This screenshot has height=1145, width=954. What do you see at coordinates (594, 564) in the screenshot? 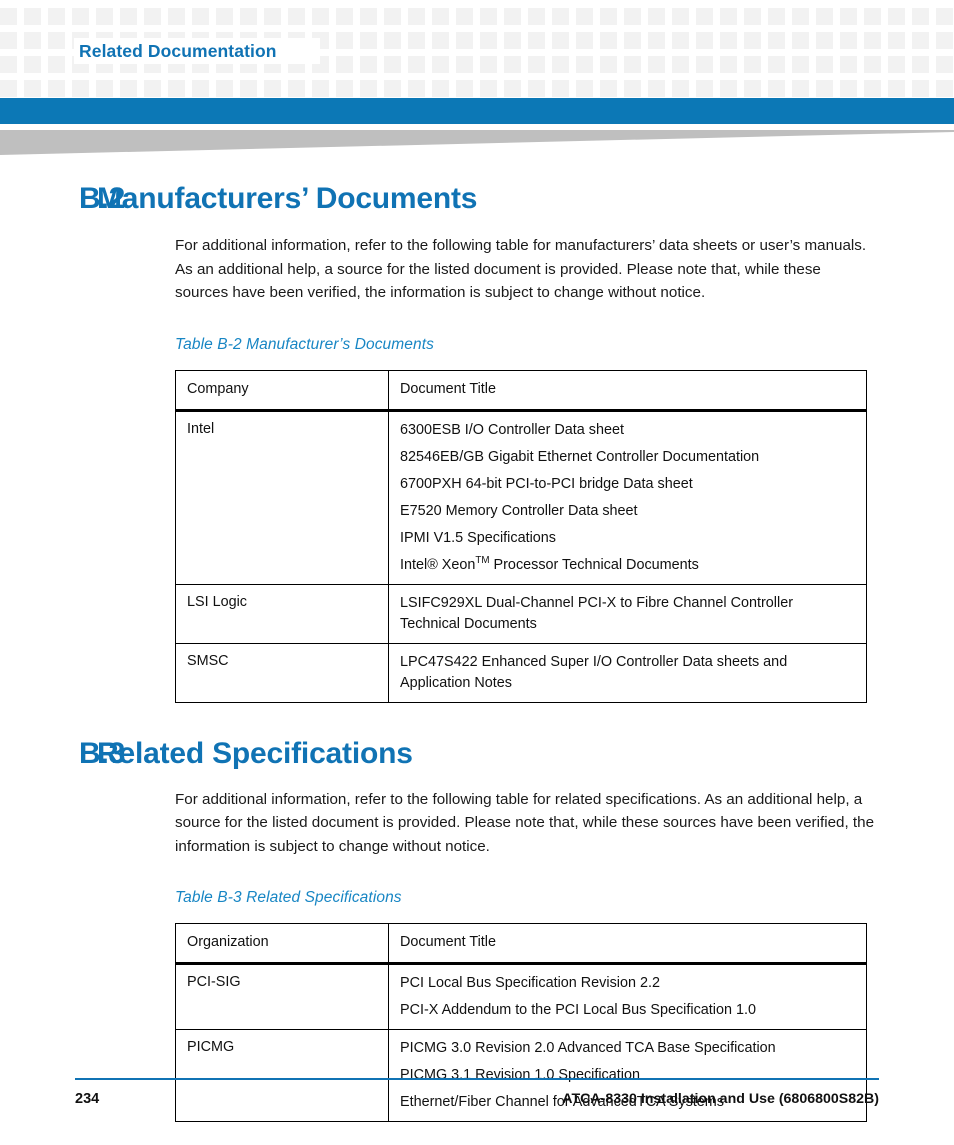
I see `xeon-suffix: Processor Technical Documents` at bounding box center [594, 564].